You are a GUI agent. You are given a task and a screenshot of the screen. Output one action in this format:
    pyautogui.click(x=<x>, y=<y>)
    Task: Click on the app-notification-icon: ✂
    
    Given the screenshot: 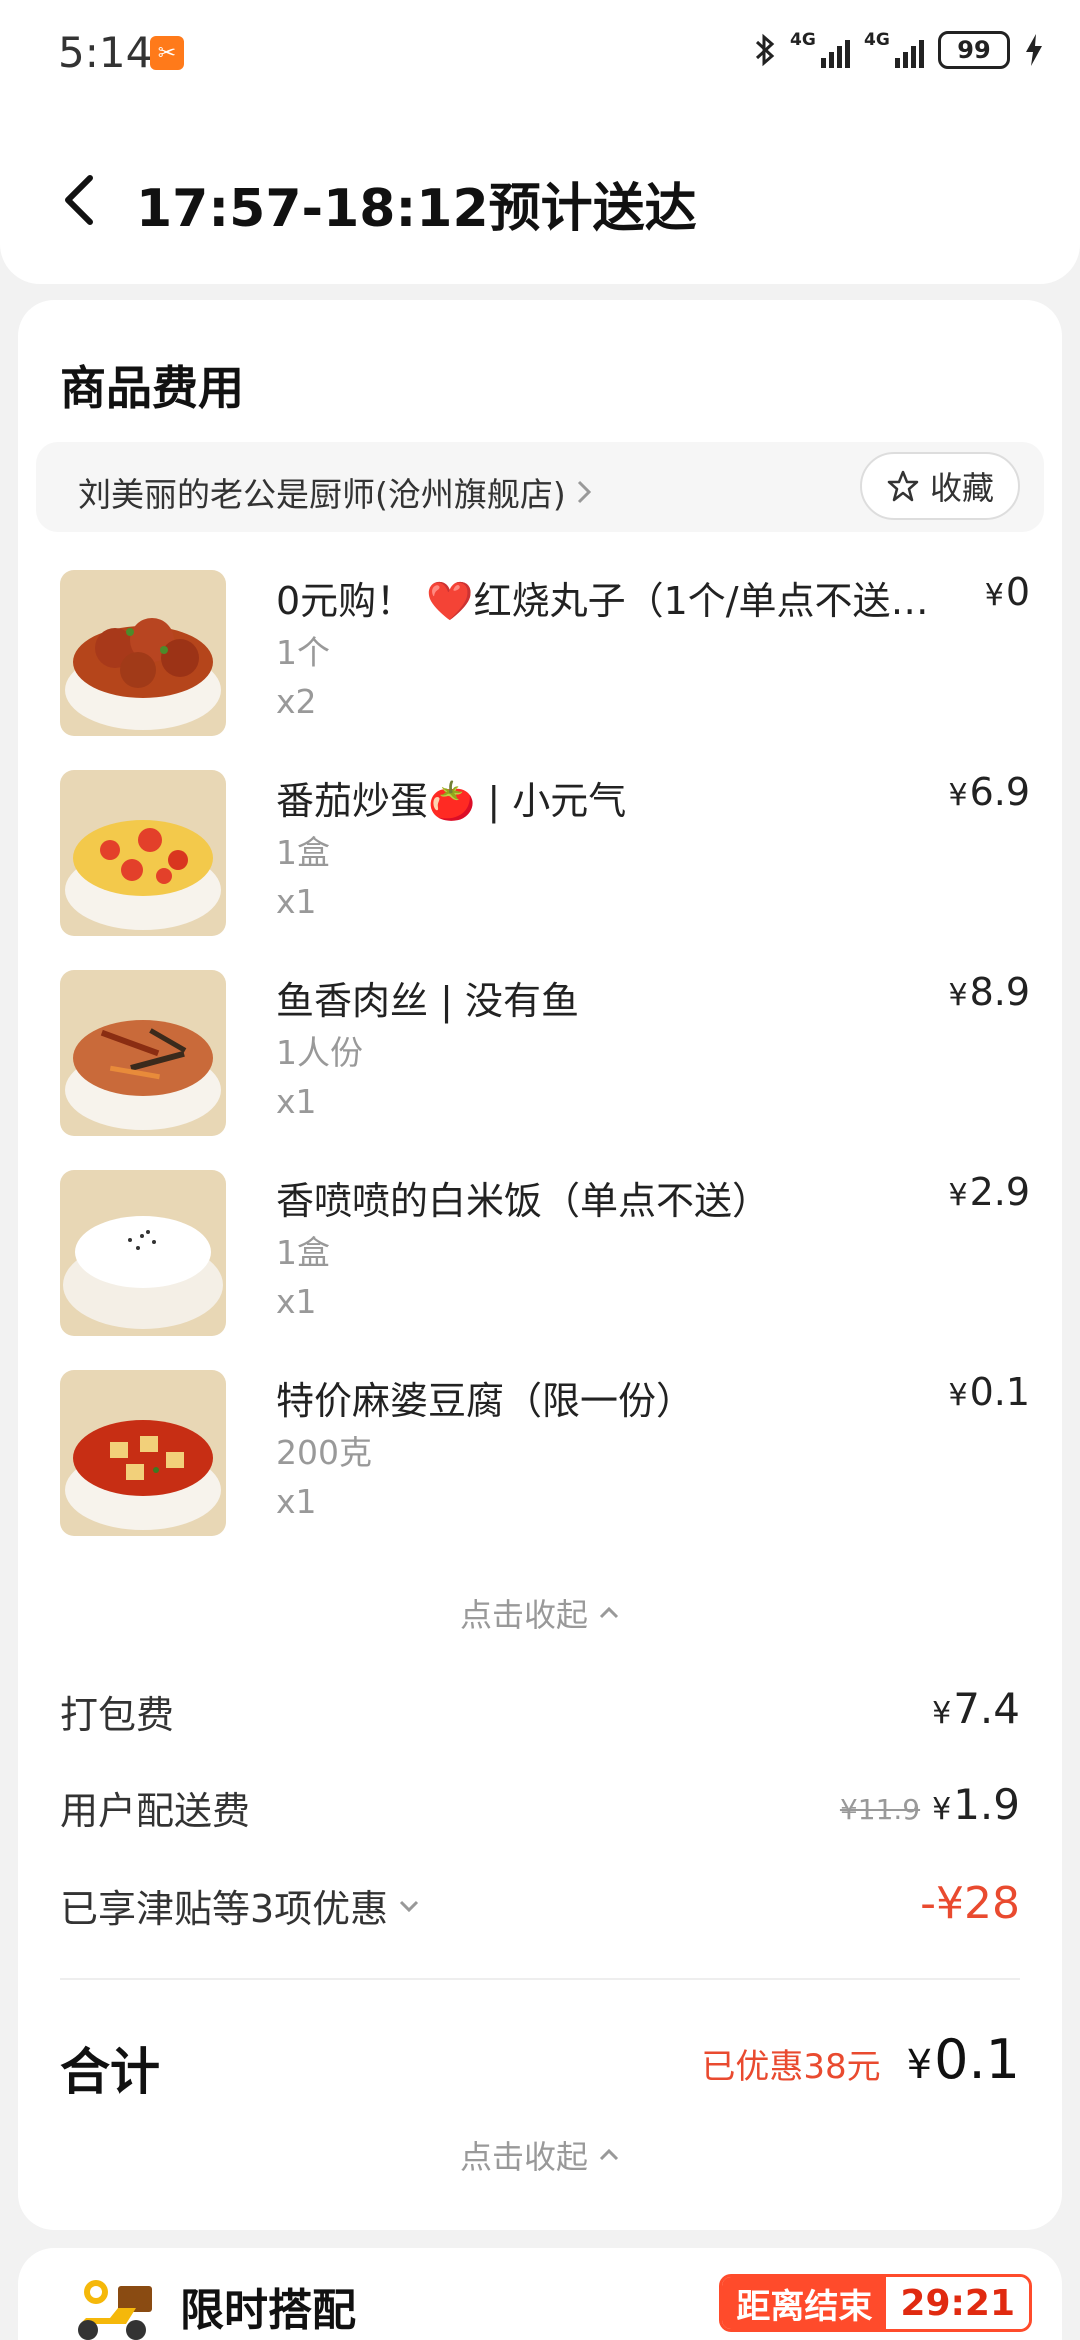 What is the action you would take?
    pyautogui.click(x=167, y=53)
    